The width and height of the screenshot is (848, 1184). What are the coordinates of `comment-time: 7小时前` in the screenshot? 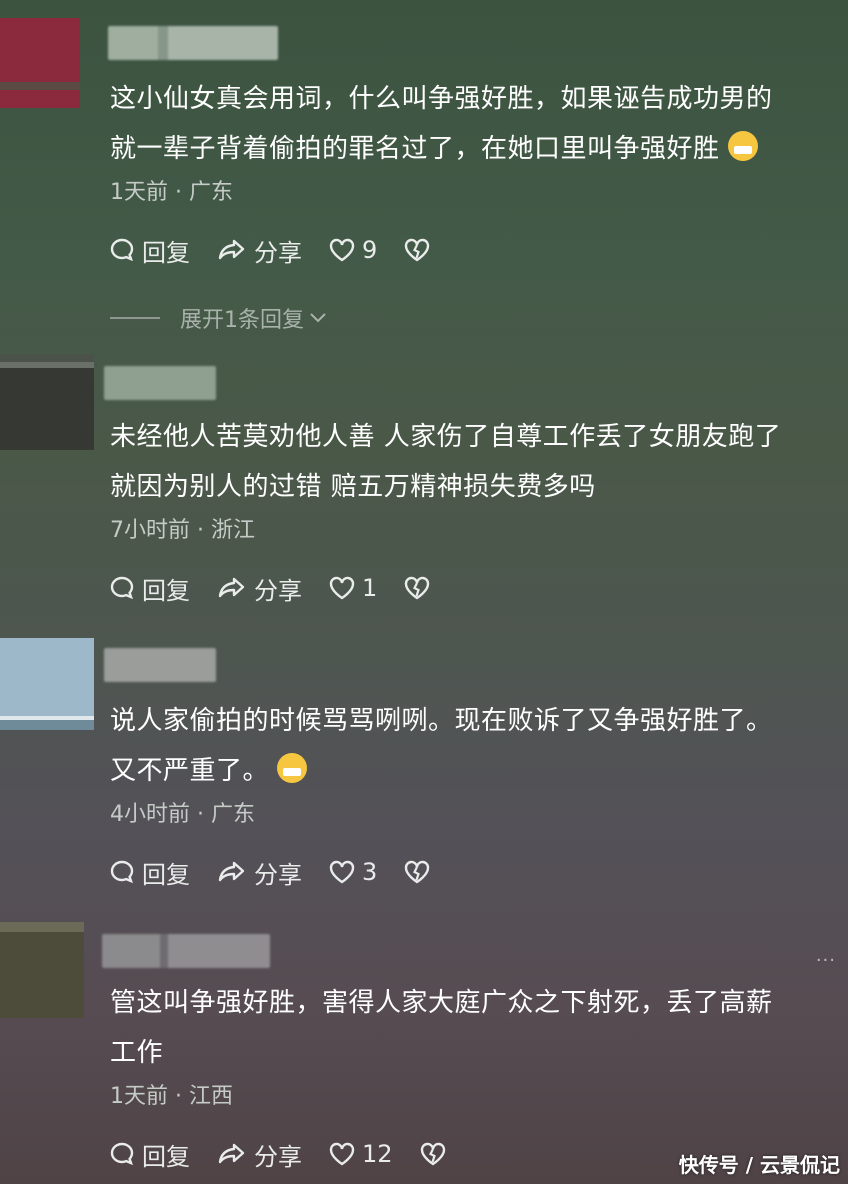 It's located at (150, 530).